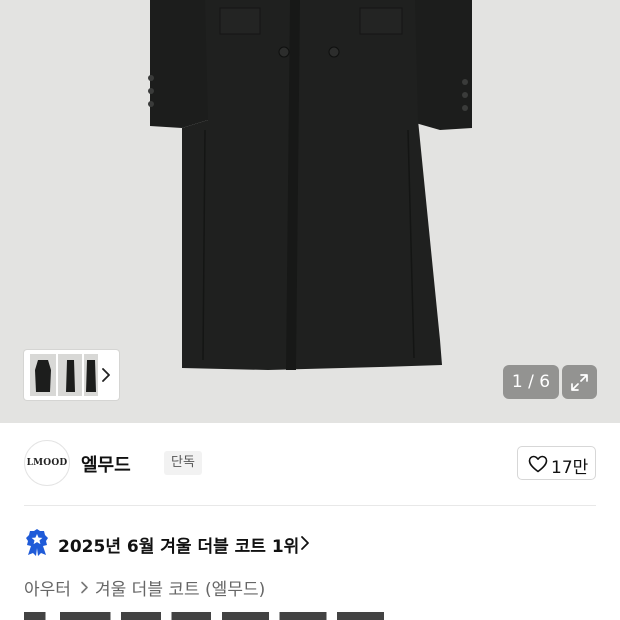 The width and height of the screenshot is (620, 620). I want to click on thumbnail-strip, so click(71, 375).